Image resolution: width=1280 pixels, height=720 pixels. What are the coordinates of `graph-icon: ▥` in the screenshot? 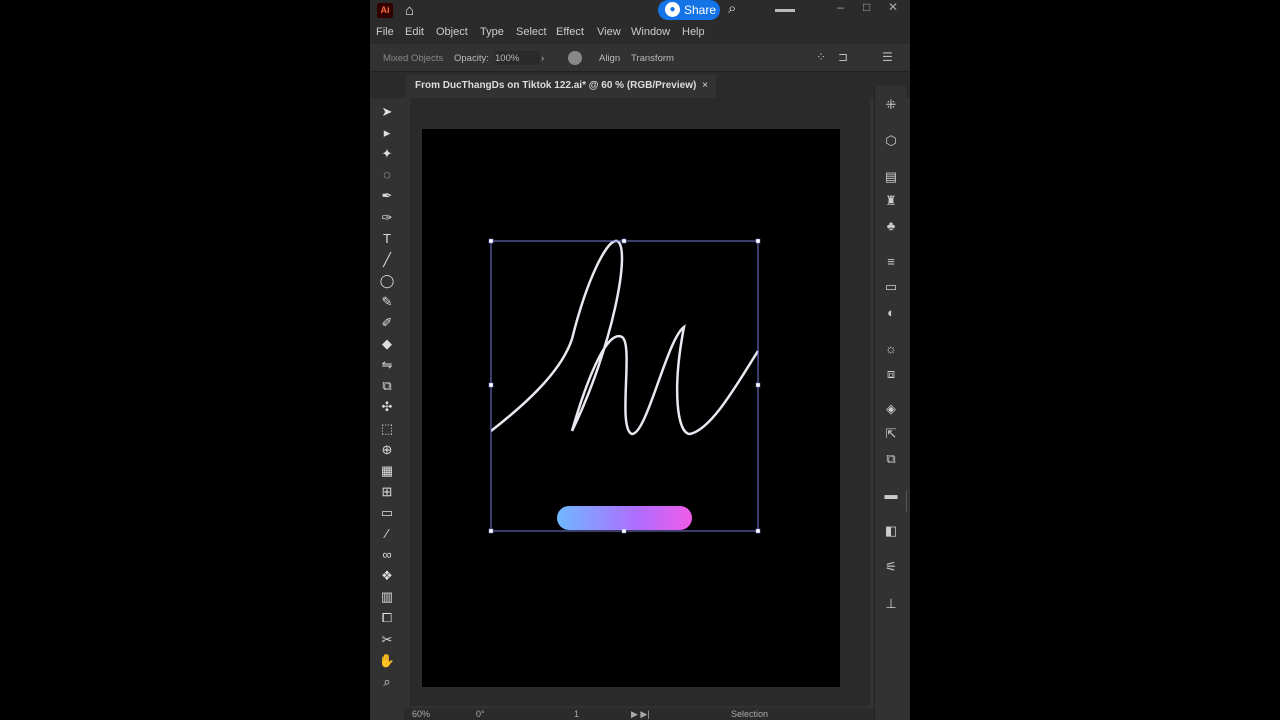 It's located at (387, 597).